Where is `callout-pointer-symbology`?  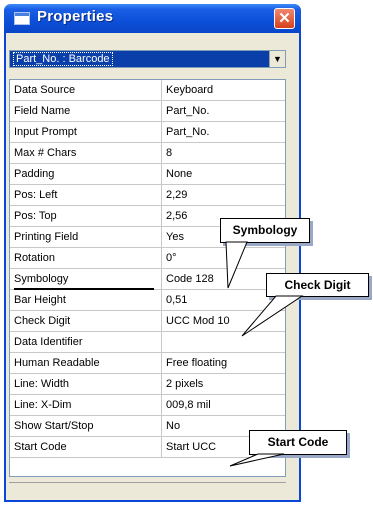 callout-pointer-symbology is located at coordinates (236, 265).